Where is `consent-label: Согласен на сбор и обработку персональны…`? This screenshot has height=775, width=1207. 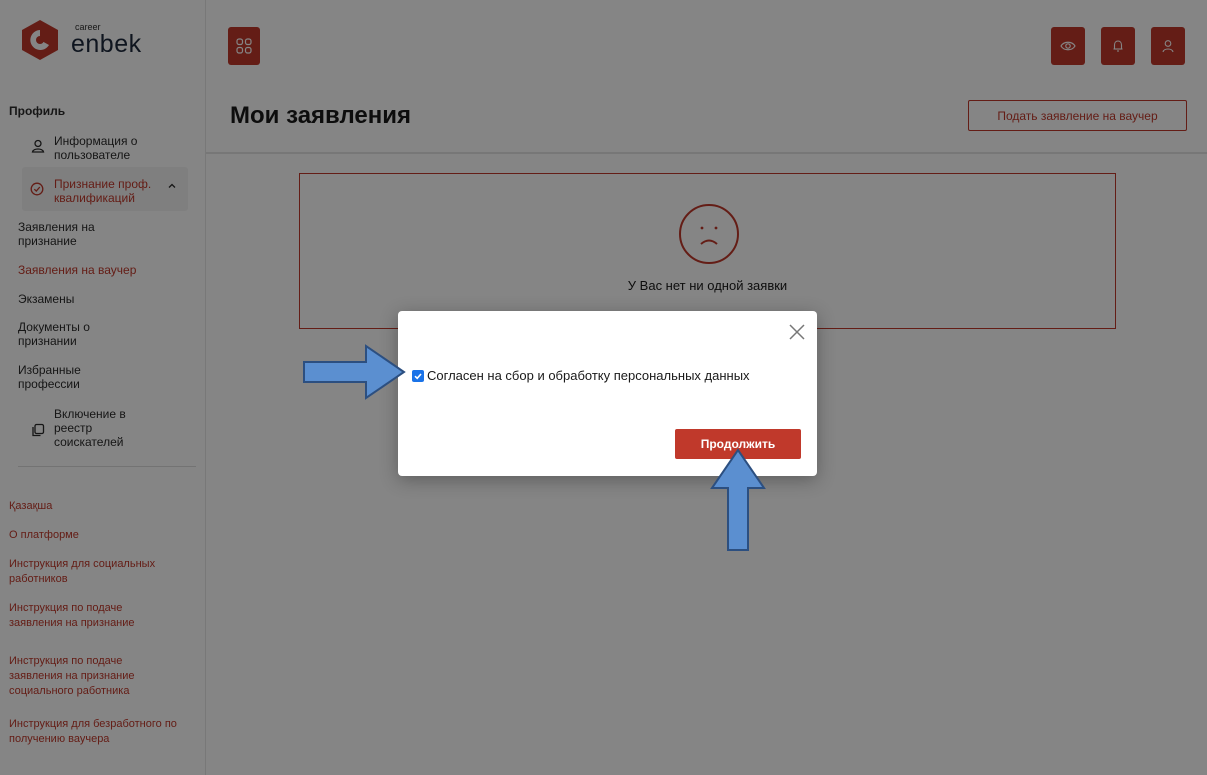 consent-label: Согласен на сбор и обработку персональны… is located at coordinates (588, 375).